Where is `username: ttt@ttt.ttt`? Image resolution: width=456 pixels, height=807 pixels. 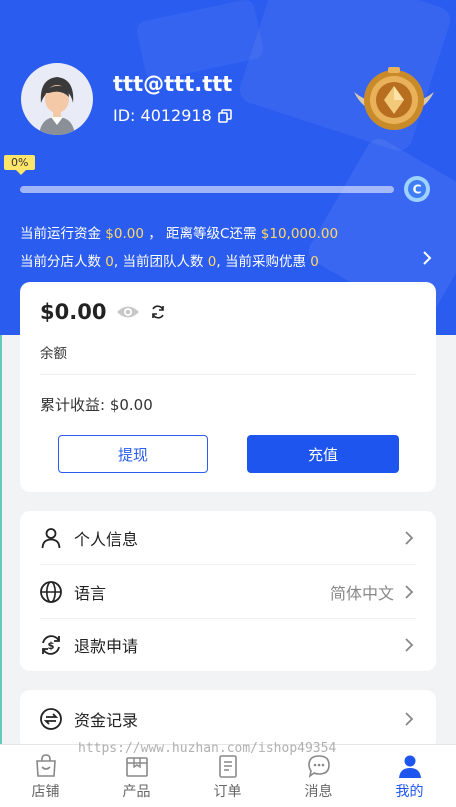 username: ttt@ttt.ttt is located at coordinates (173, 84).